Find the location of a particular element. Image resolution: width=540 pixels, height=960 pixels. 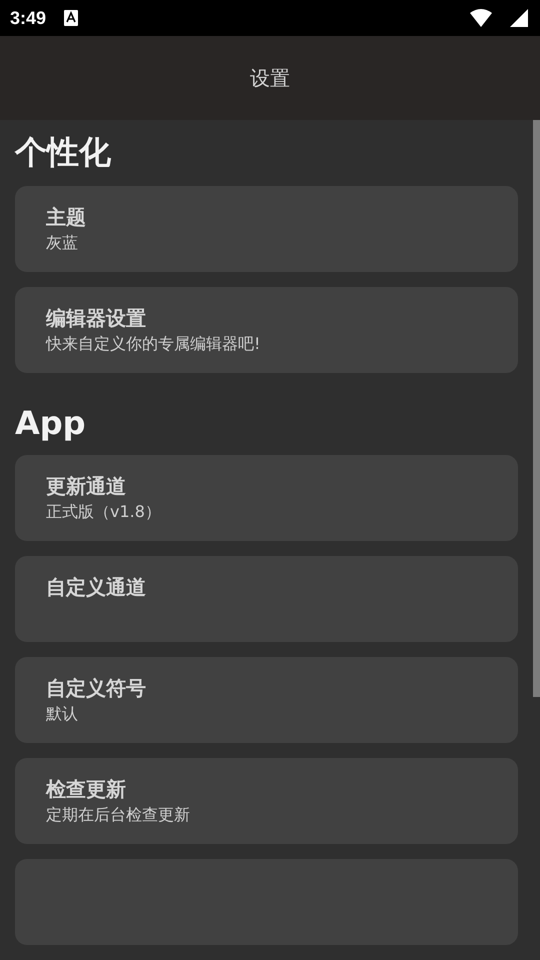

settings-item: 更新通道 正式版（v1.8） is located at coordinates (266, 498).